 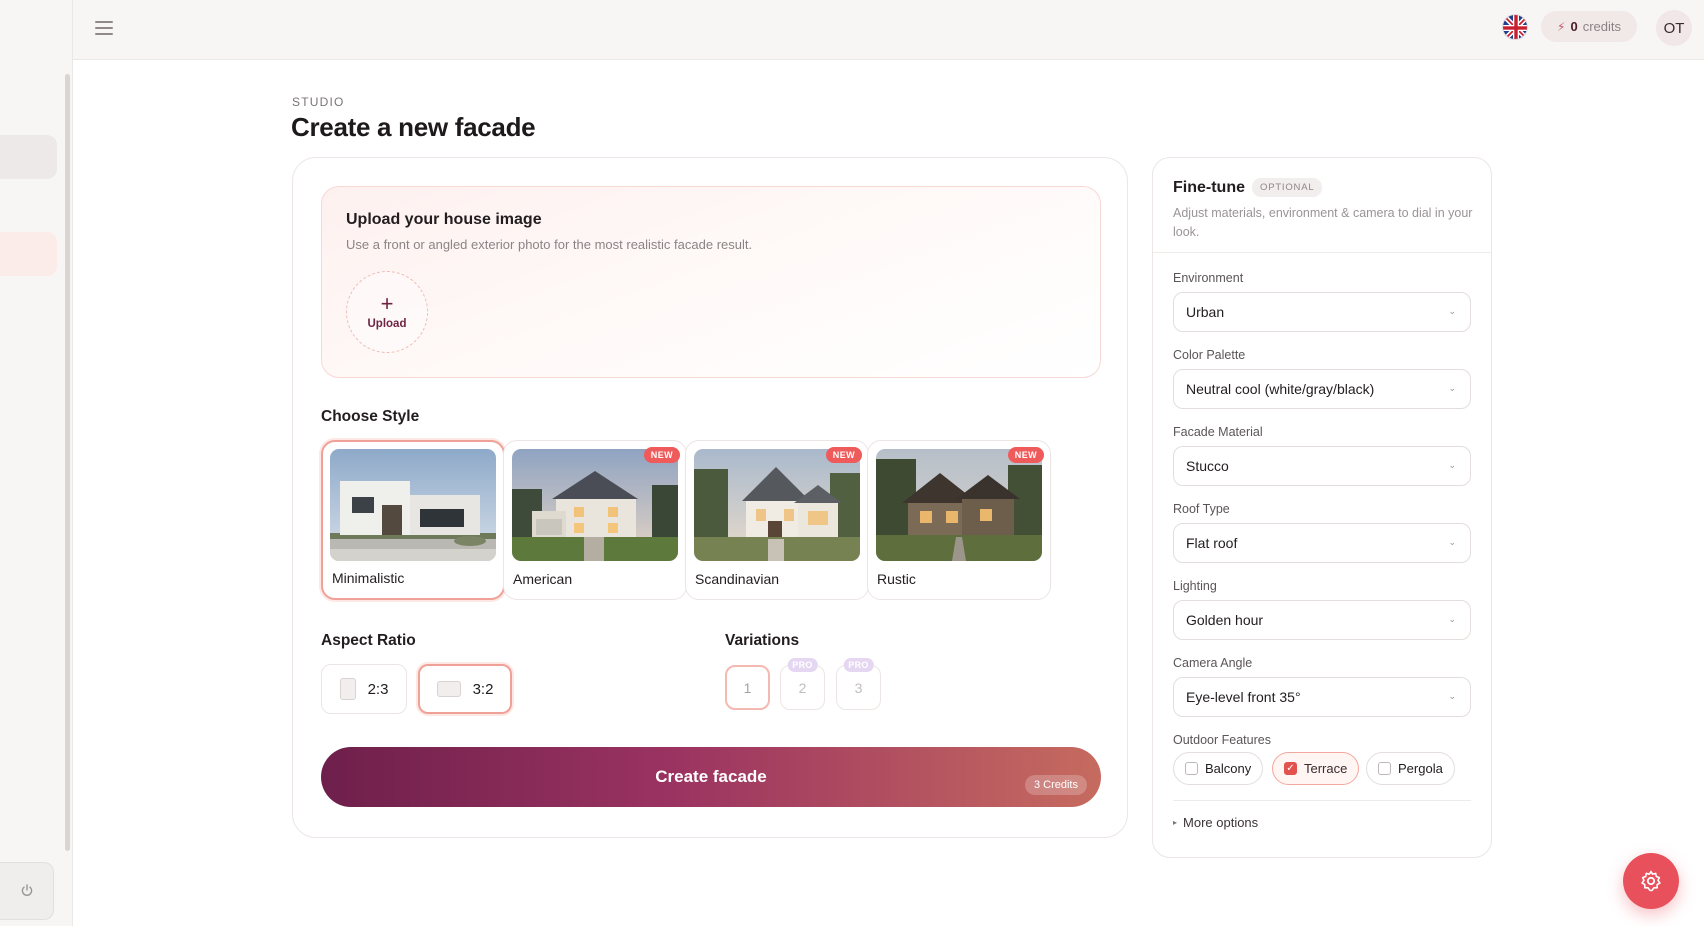 What do you see at coordinates (1674, 28) in the screenshot?
I see `avatar: OT` at bounding box center [1674, 28].